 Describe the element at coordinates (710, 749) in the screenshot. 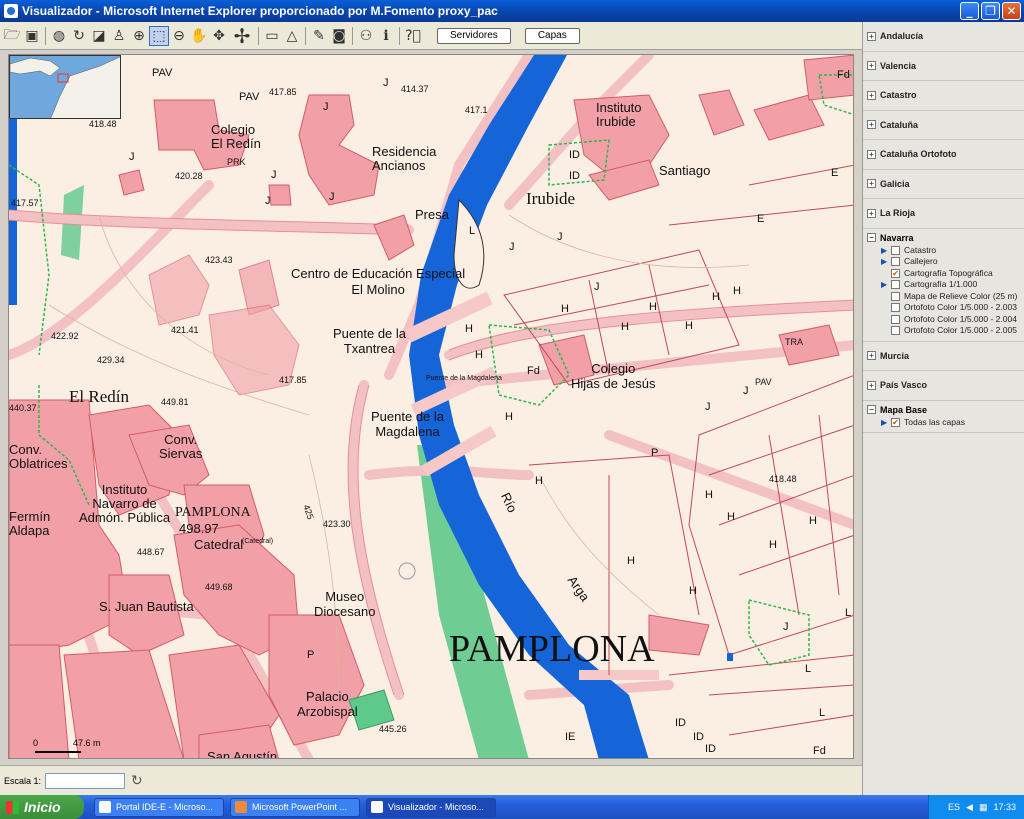

I see `map-label: ID` at that location.